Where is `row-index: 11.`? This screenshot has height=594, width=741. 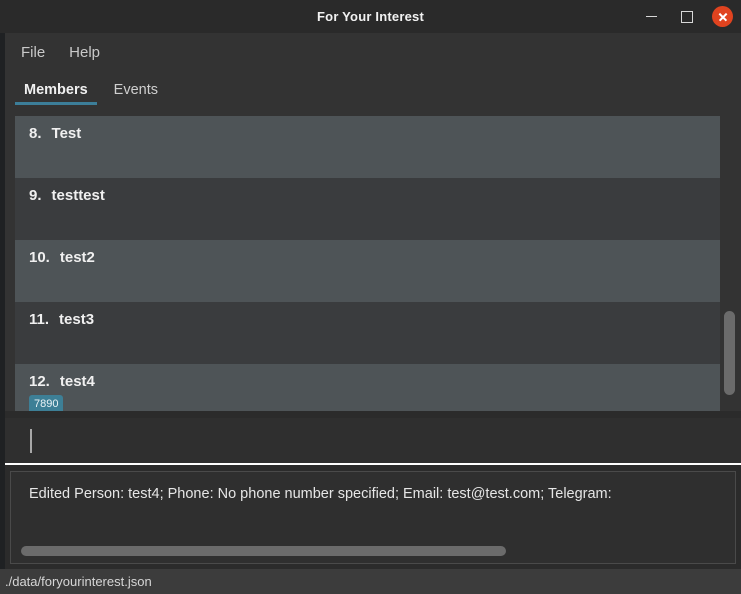 row-index: 11. is located at coordinates (39, 319).